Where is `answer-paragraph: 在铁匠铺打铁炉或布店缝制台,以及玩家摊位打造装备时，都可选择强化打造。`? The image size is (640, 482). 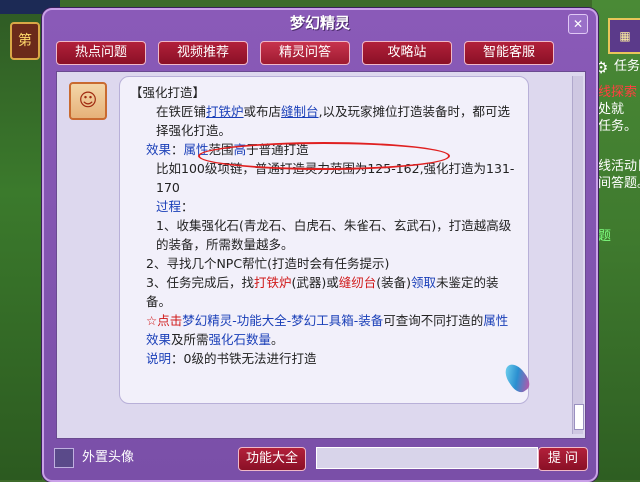 answer-paragraph: 在铁匠铺打铁炉或布店缝制台,以及玩家摊位打造装备时，都可选择强化打造。 is located at coordinates (333, 121).